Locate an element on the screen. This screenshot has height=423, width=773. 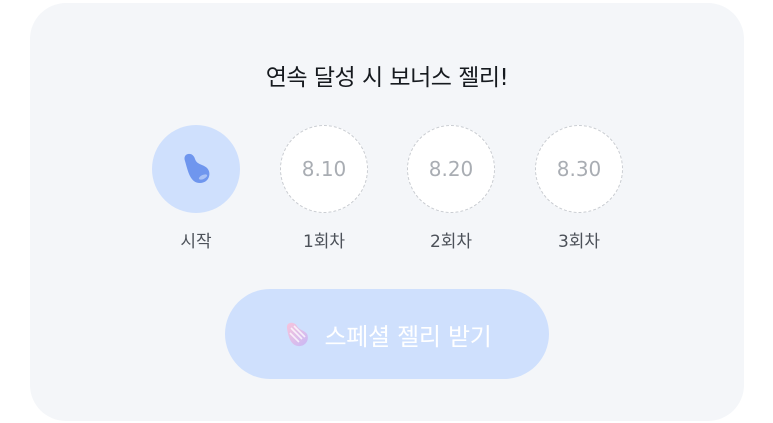
step-3-circle: 8.30 is located at coordinates (579, 169).